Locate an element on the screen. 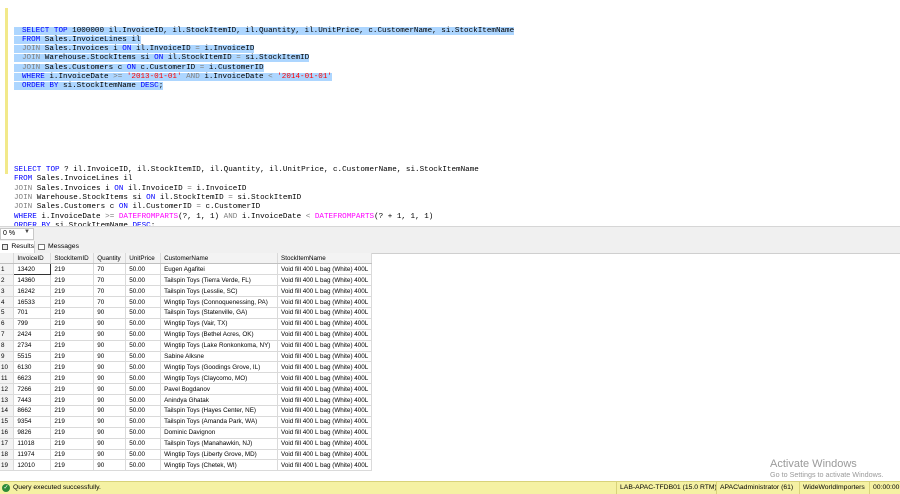  grid-cell: Tailspin Toys (Amanda Park, WA) is located at coordinates (219, 422).